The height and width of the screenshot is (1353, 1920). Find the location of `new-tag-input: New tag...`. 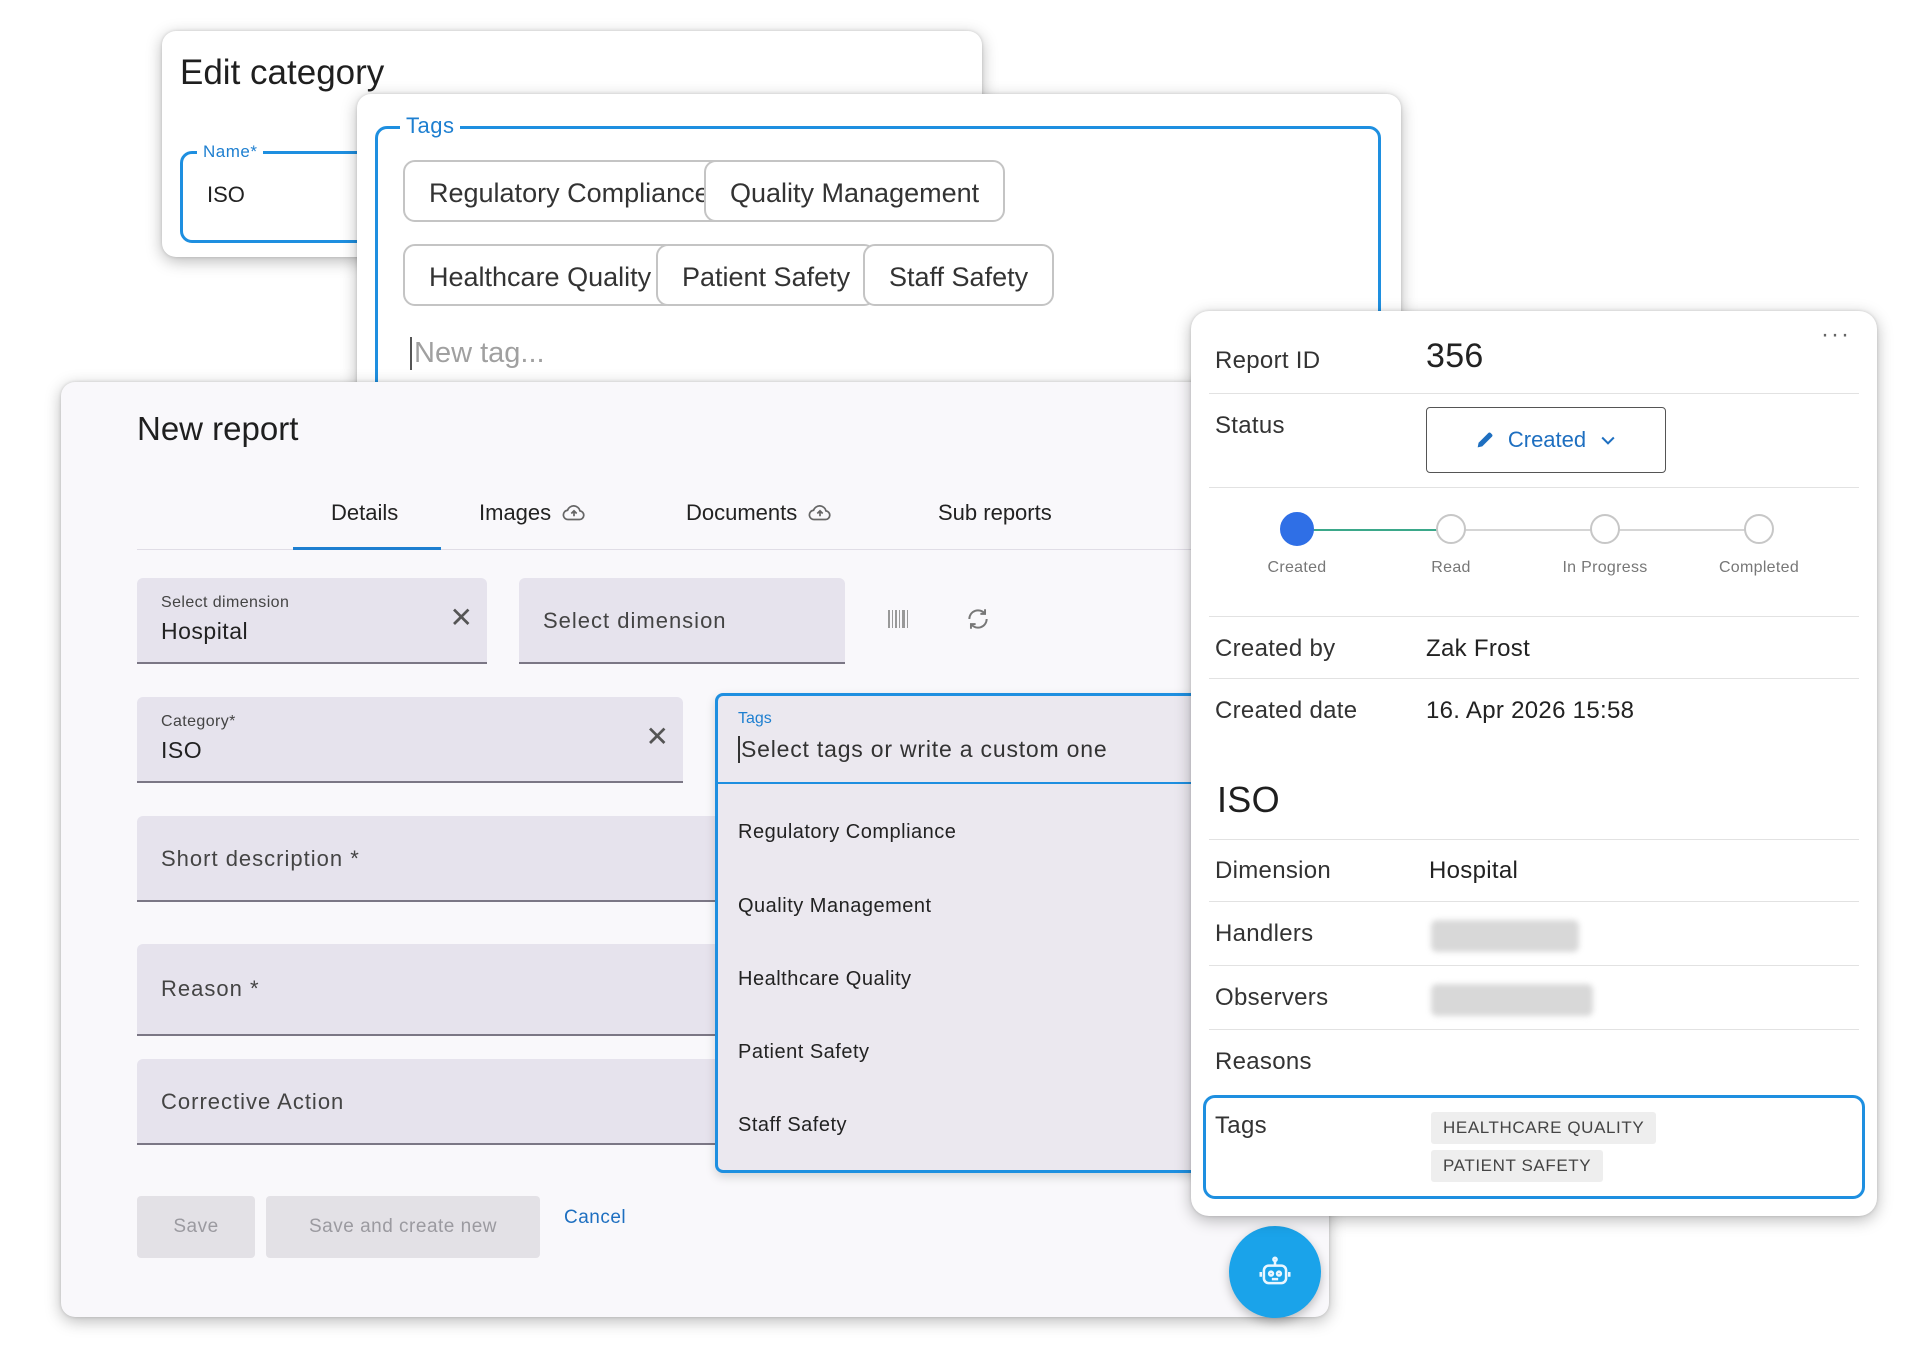

new-tag-input: New tag... is located at coordinates (477, 353).